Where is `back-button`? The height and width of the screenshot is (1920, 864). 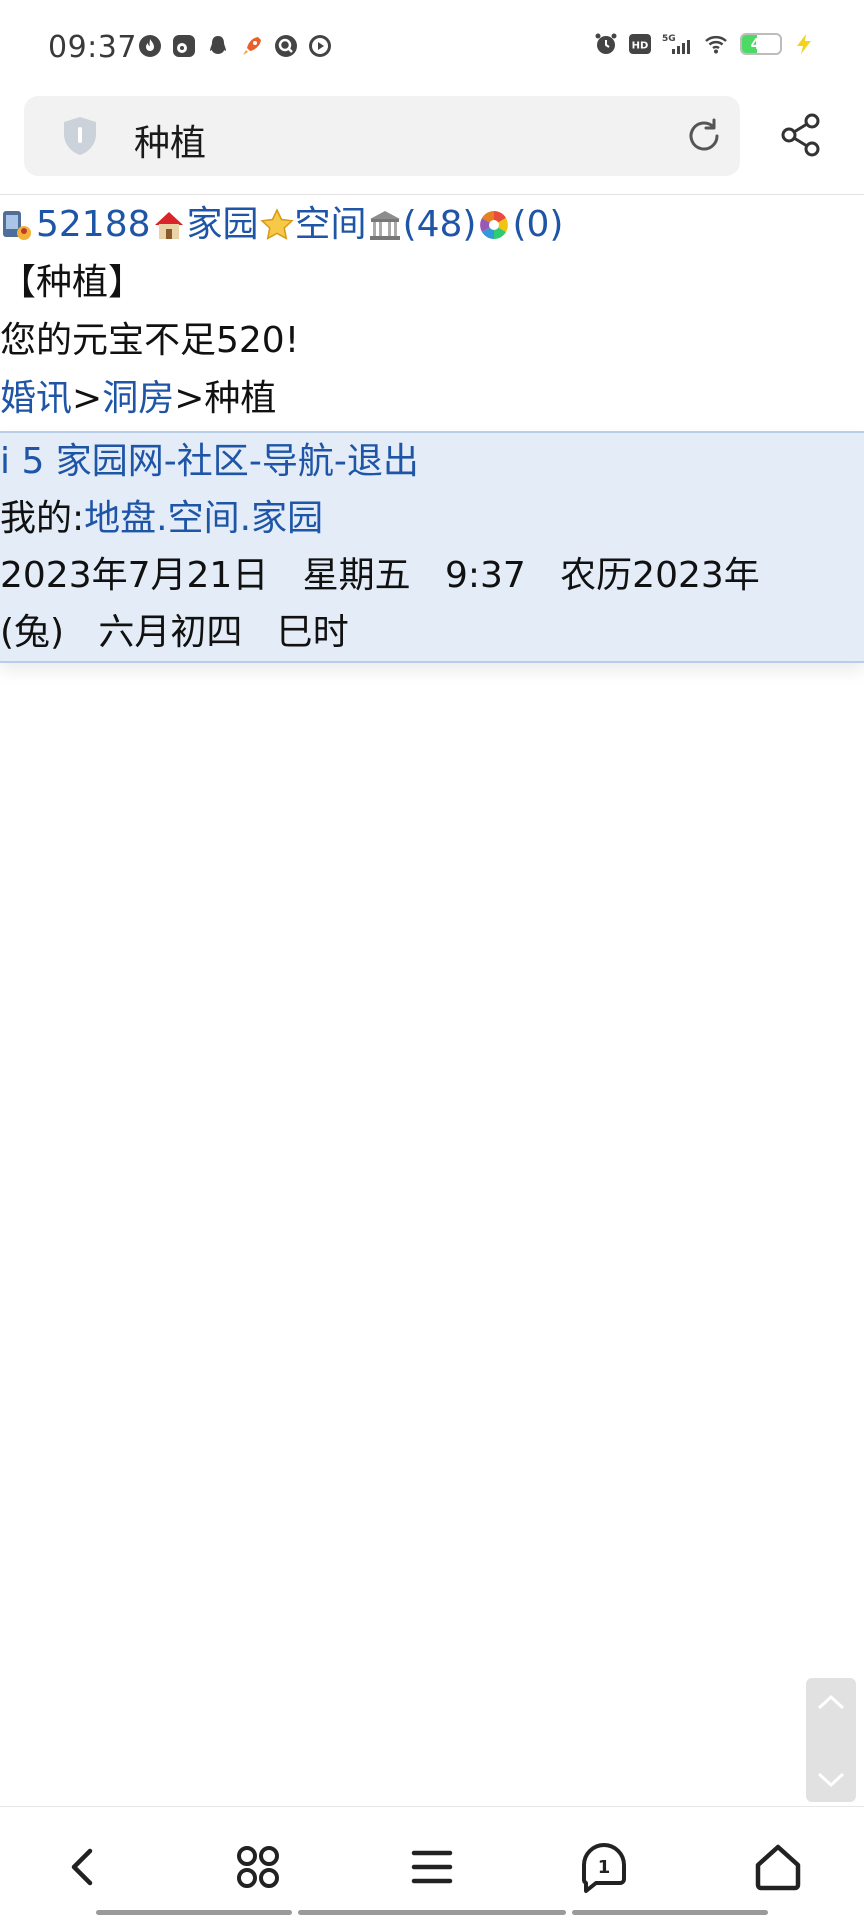 back-button is located at coordinates (84, 1867).